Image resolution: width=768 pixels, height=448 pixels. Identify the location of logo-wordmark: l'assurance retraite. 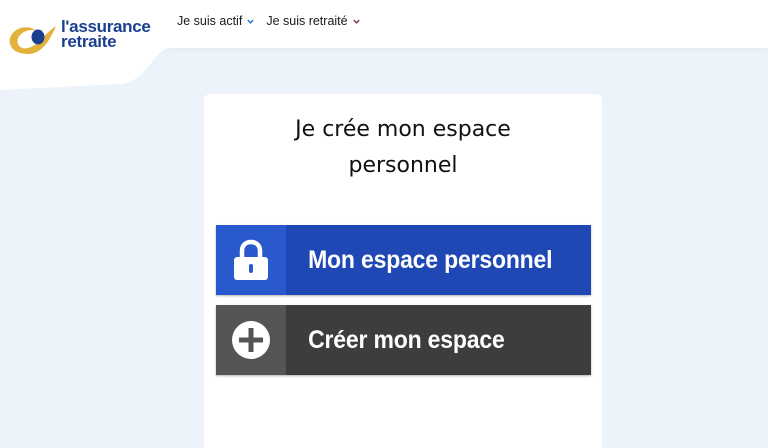
(106, 34).